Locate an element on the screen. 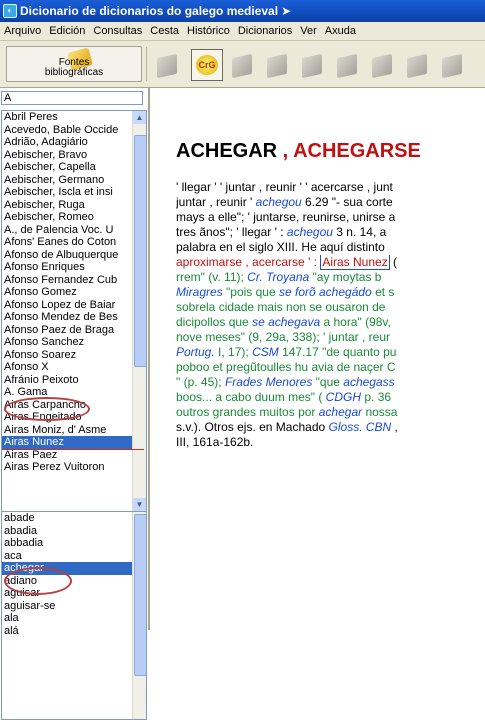  author-list-item: Aebischer, Romeo is located at coordinates (67, 217).